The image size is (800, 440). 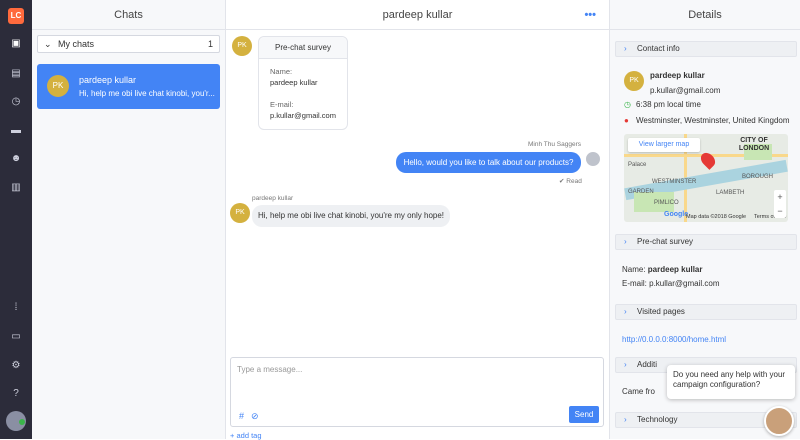 What do you see at coordinates (16, 16) in the screenshot?
I see `app-logo: LC` at bounding box center [16, 16].